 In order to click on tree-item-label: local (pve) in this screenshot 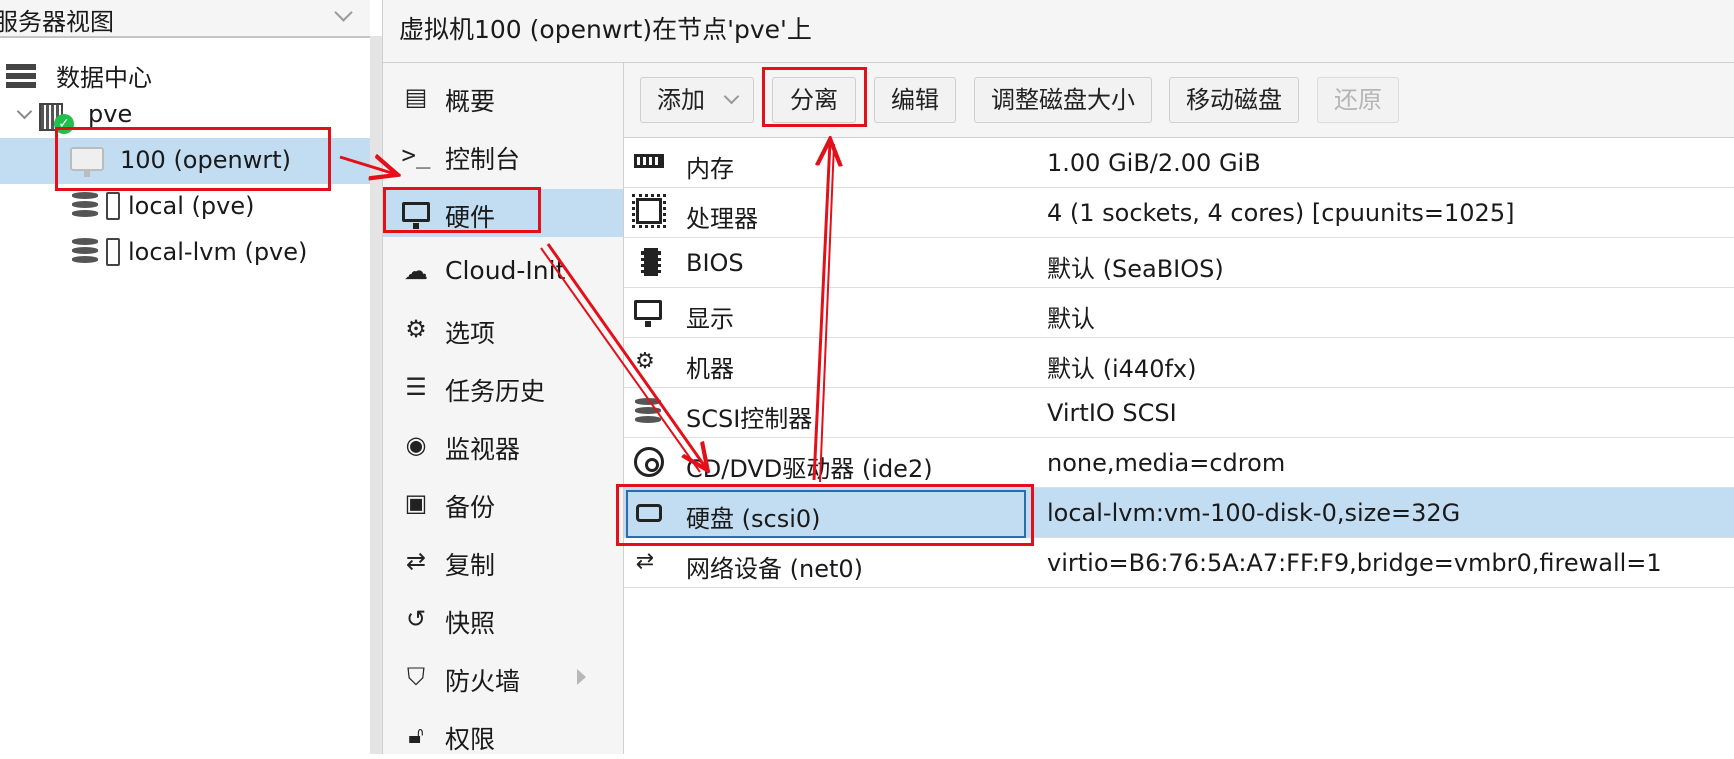, I will do `click(191, 206)`.